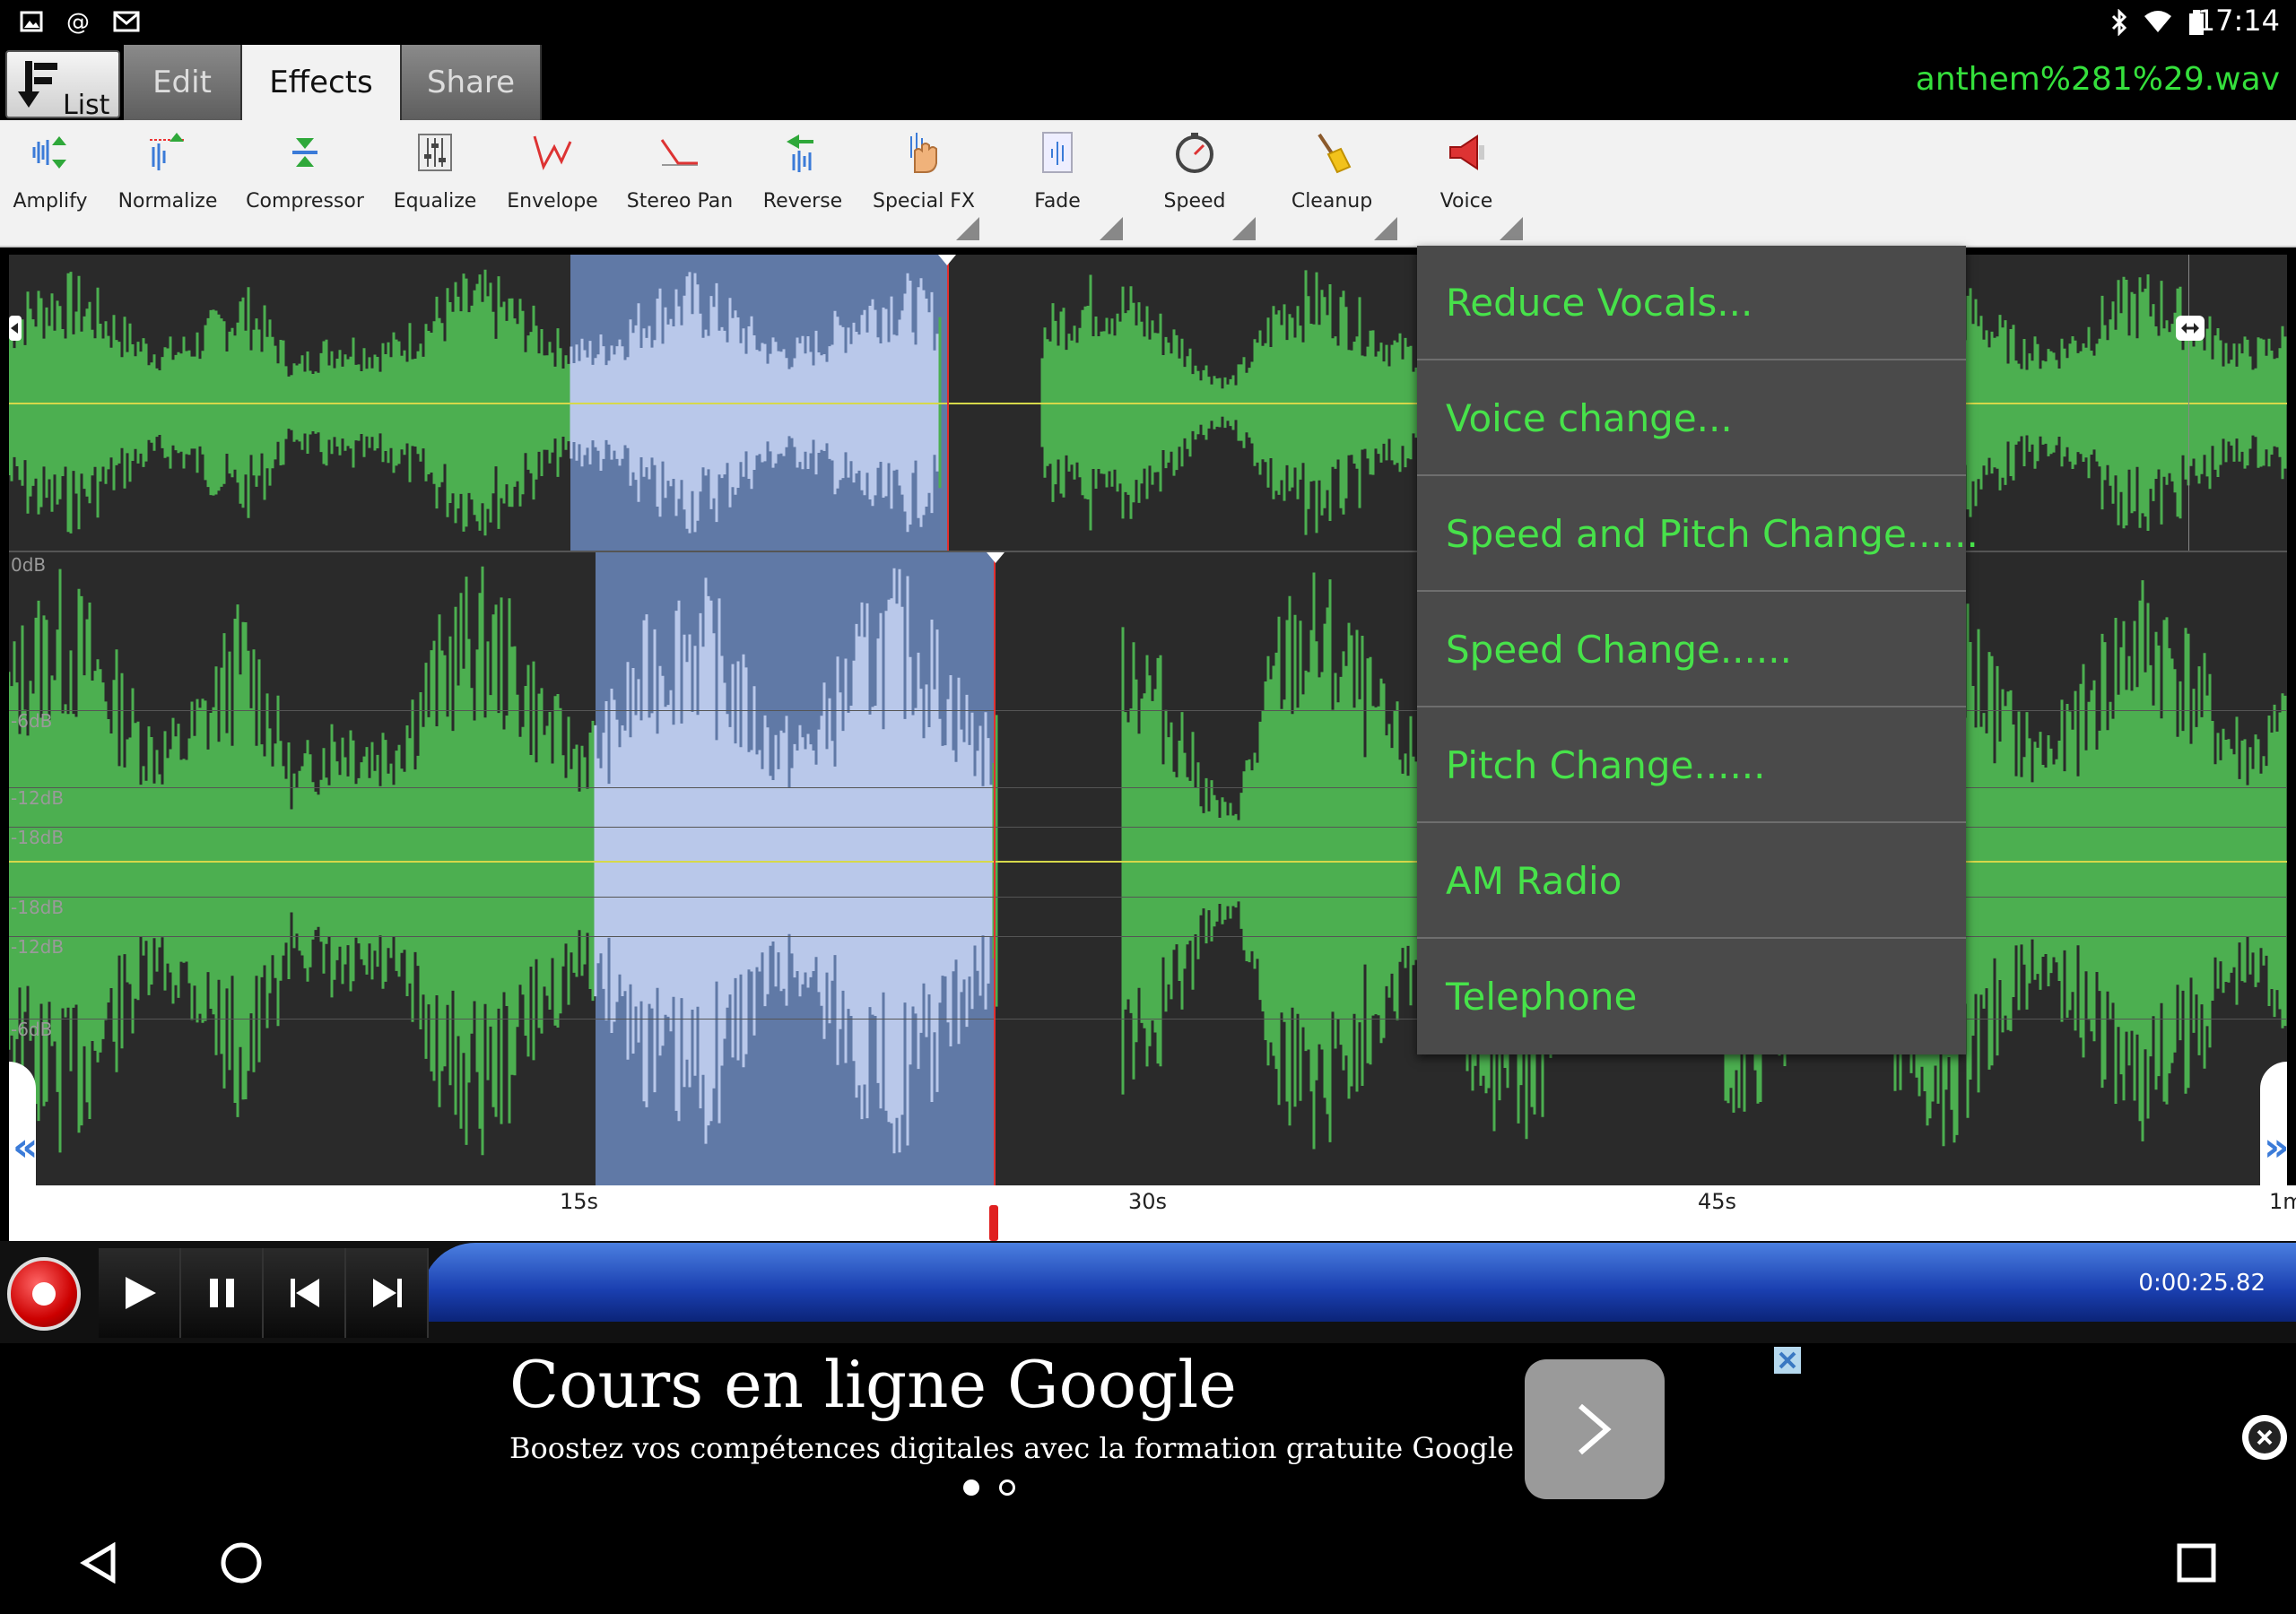  I want to click on skip-forward-icon, so click(387, 1293).